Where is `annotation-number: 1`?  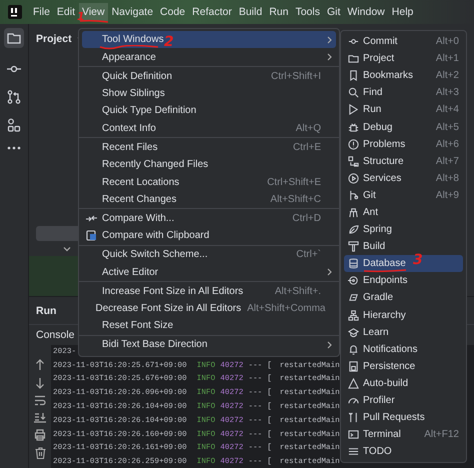
annotation-number: 1 is located at coordinates (81, 16).